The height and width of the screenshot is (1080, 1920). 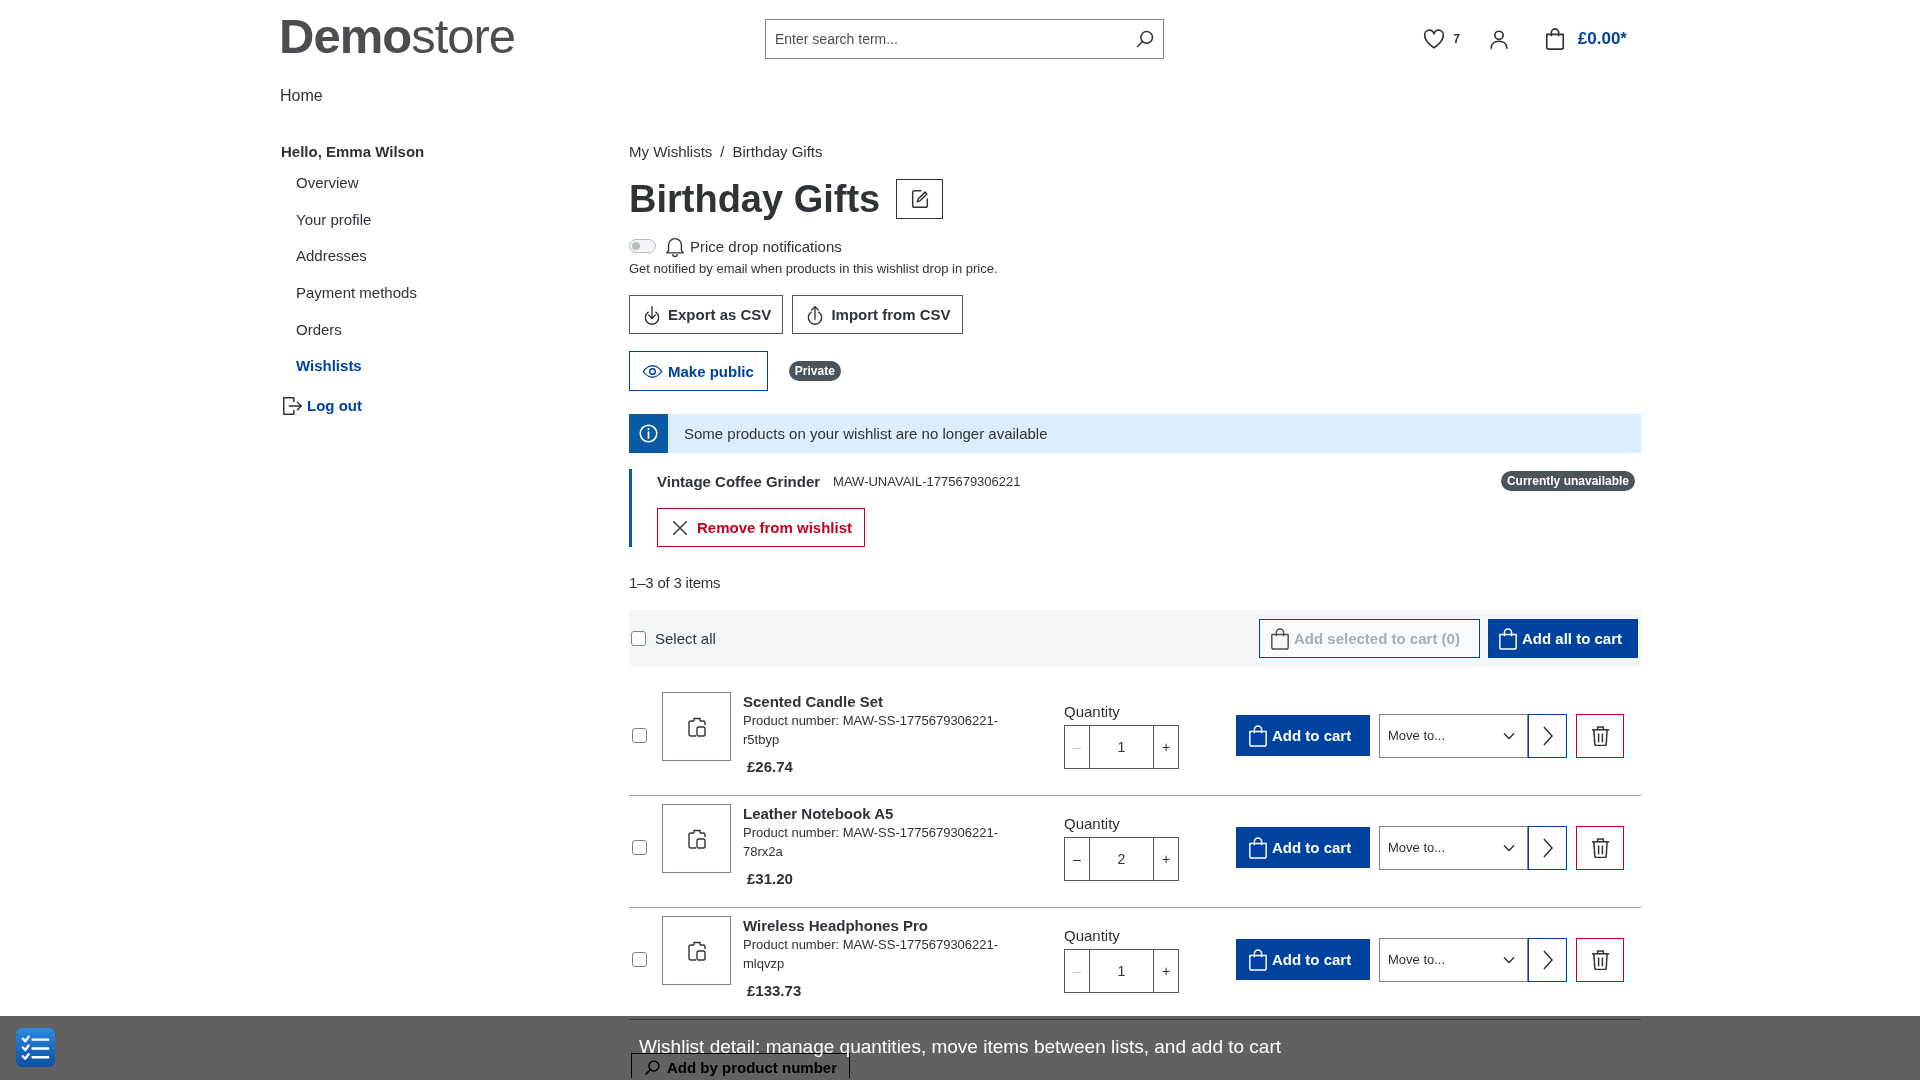 What do you see at coordinates (648, 433) in the screenshot?
I see `info-icon` at bounding box center [648, 433].